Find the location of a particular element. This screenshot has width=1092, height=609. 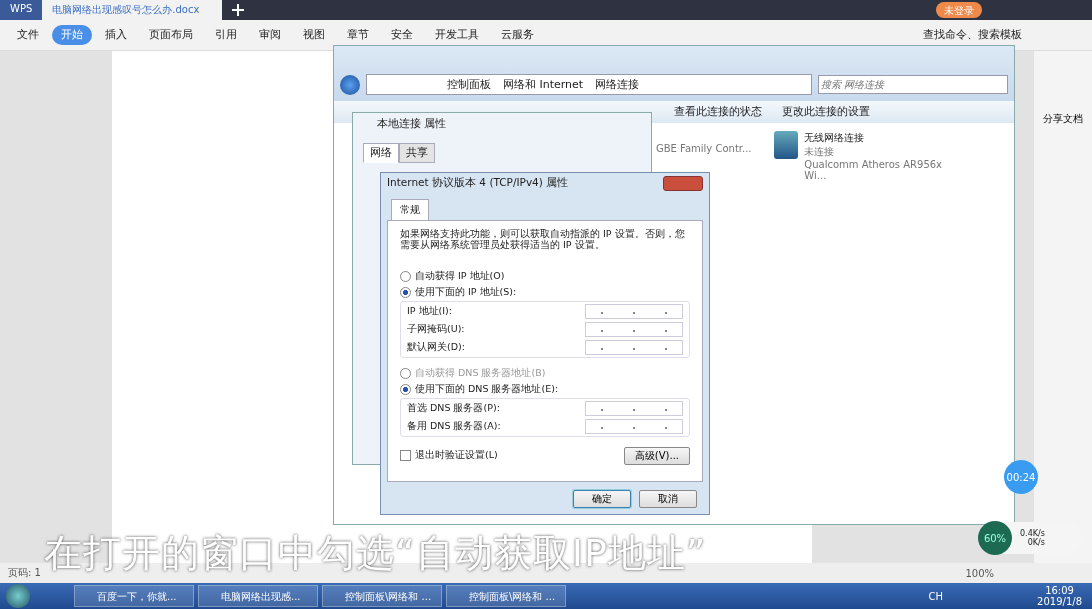

zoom-level: 100% is located at coordinates (979, 573).